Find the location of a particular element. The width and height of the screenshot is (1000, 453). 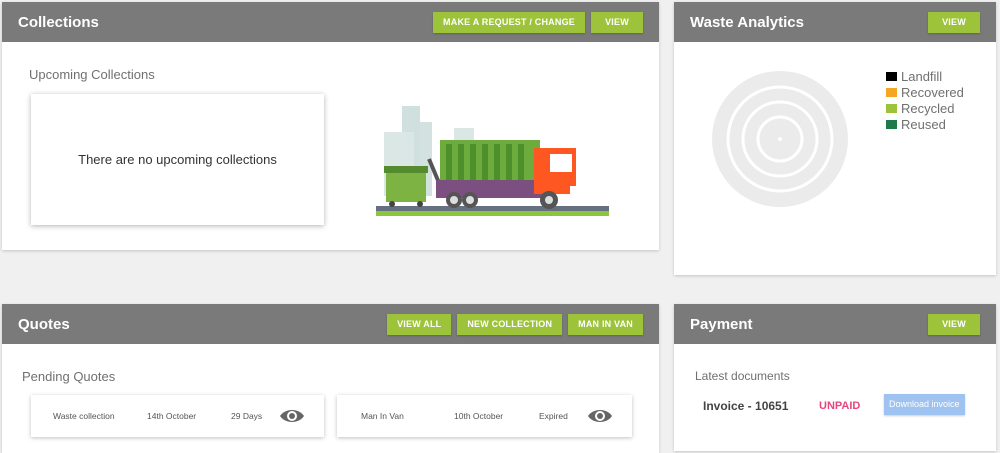

view-all-button: View all is located at coordinates (419, 324).